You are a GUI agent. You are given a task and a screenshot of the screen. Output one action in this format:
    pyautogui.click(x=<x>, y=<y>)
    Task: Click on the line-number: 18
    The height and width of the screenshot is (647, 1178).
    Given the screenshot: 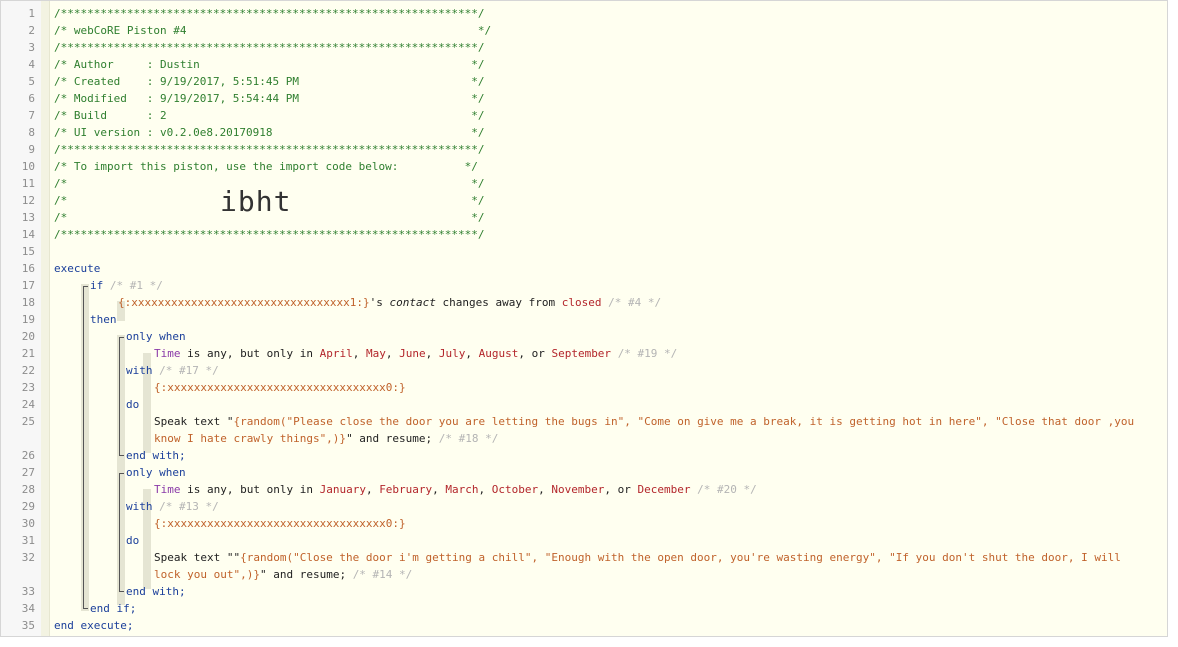 What is the action you would take?
    pyautogui.click(x=28, y=302)
    